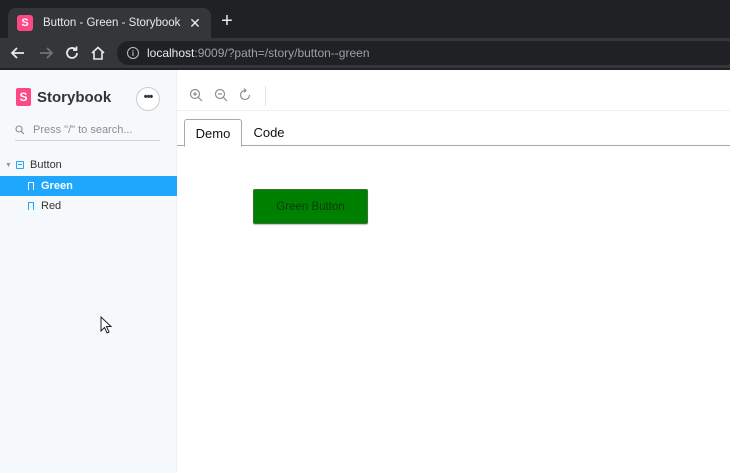  I want to click on story-label: Red, so click(51, 206).